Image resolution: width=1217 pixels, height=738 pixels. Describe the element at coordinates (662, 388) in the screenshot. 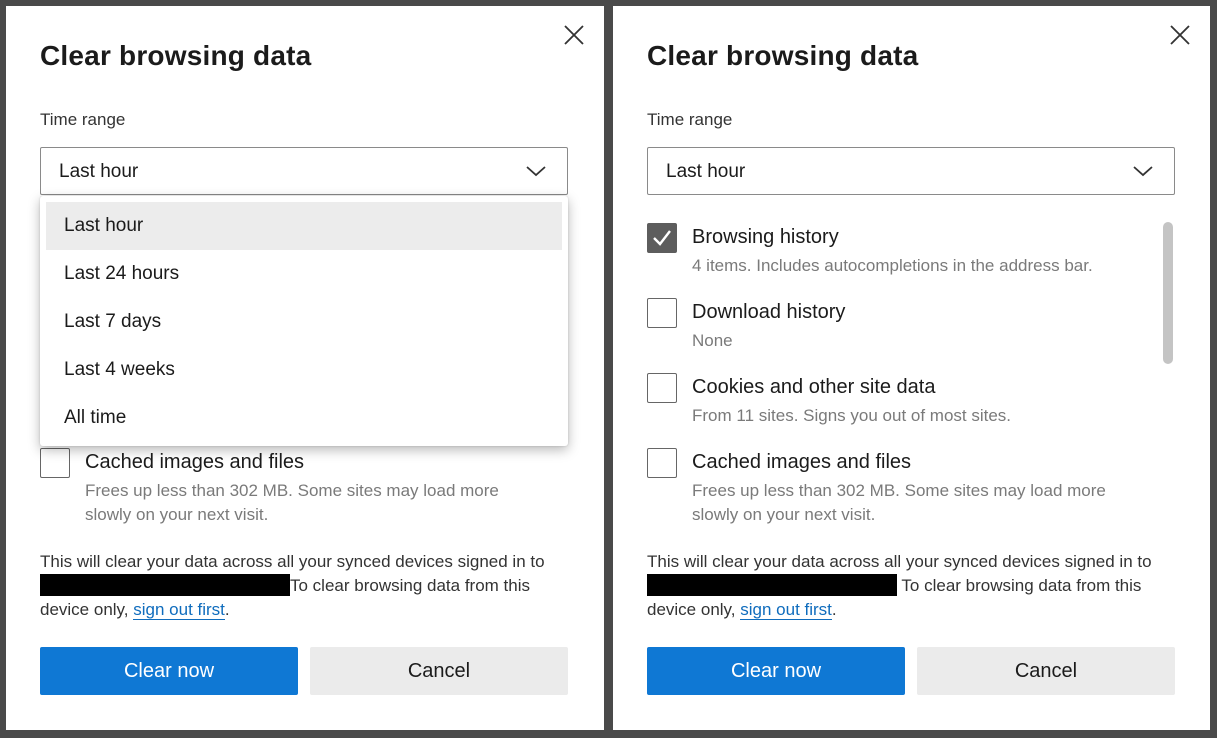

I see `cookies-checkbox` at that location.